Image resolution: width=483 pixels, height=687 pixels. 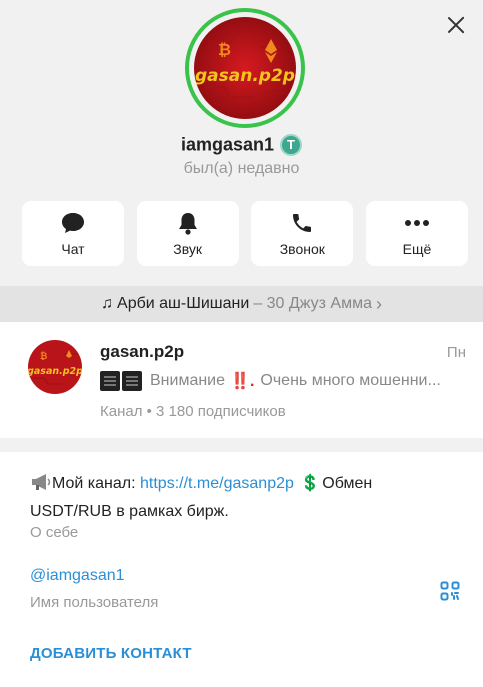 I want to click on avatar: ₿ gasan.p2p, so click(x=245, y=68).